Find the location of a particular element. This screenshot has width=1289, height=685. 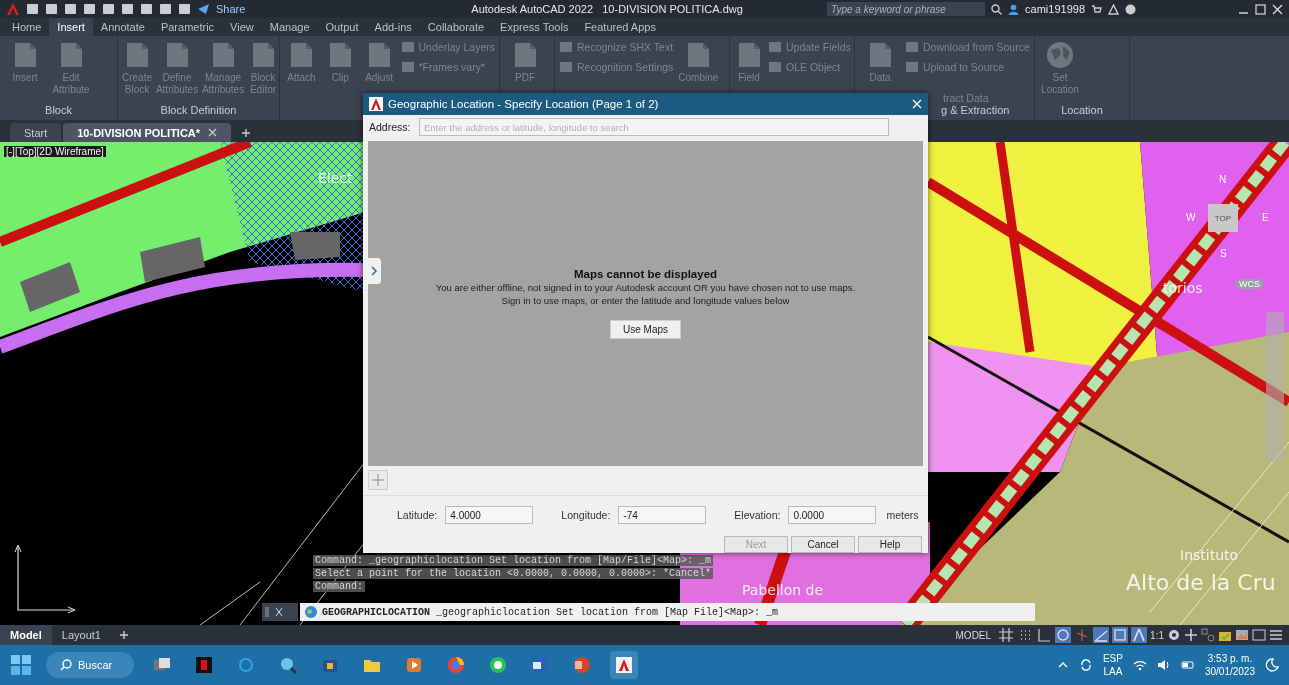

use-maps-button: Use Maps is located at coordinates (645, 329).